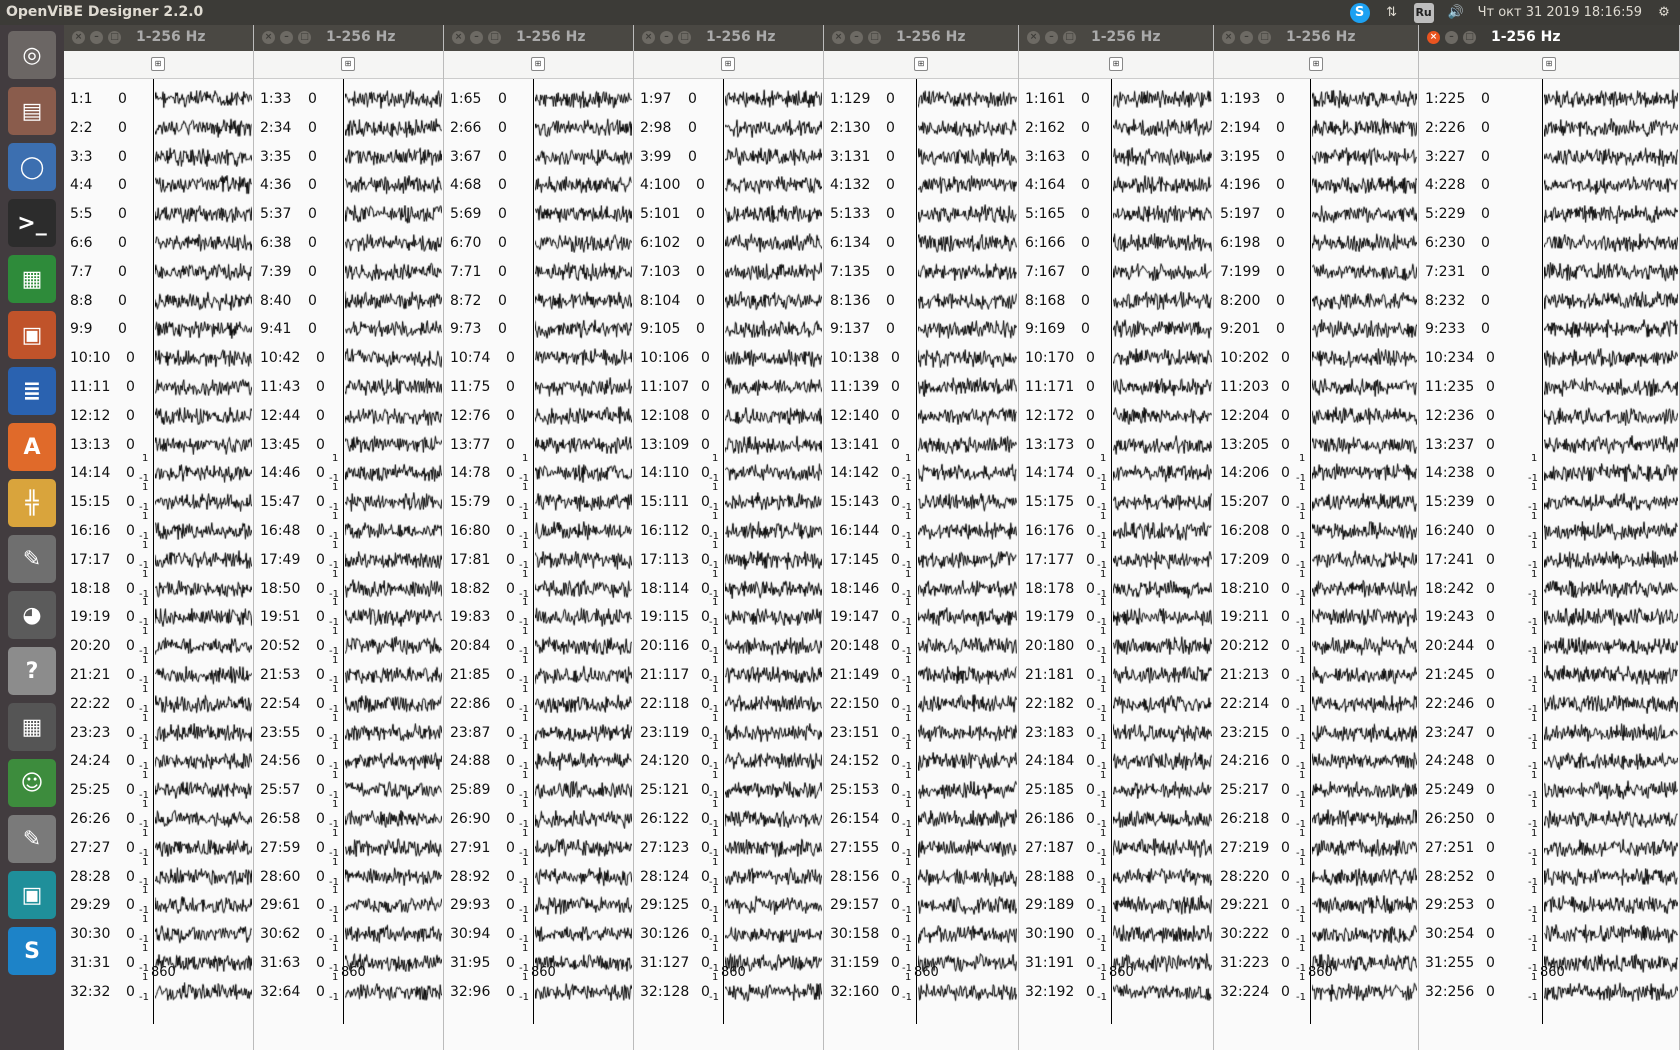 The width and height of the screenshot is (1680, 1050). What do you see at coordinates (1359, 12) in the screenshot?
I see `skype-tray-icon: S` at bounding box center [1359, 12].